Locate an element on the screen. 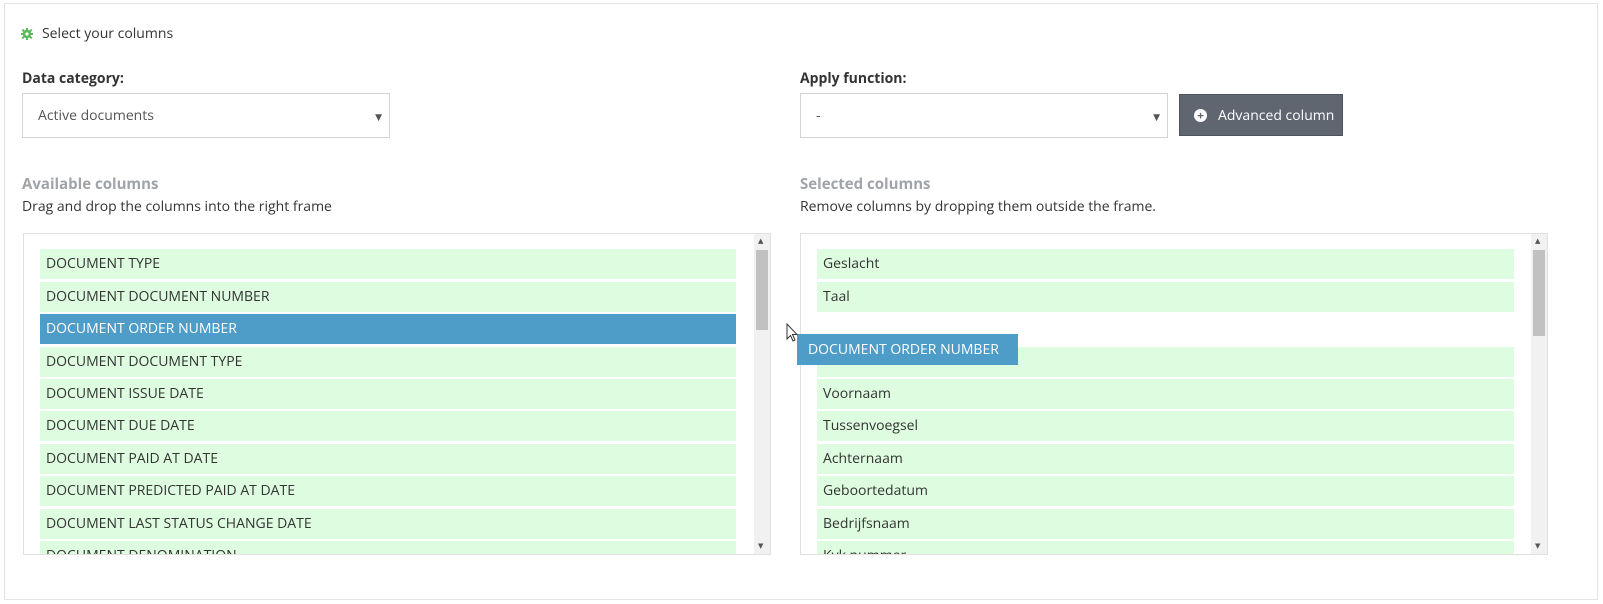 This screenshot has height=604, width=1603. list-item: Kvk nummer is located at coordinates (1165, 547).